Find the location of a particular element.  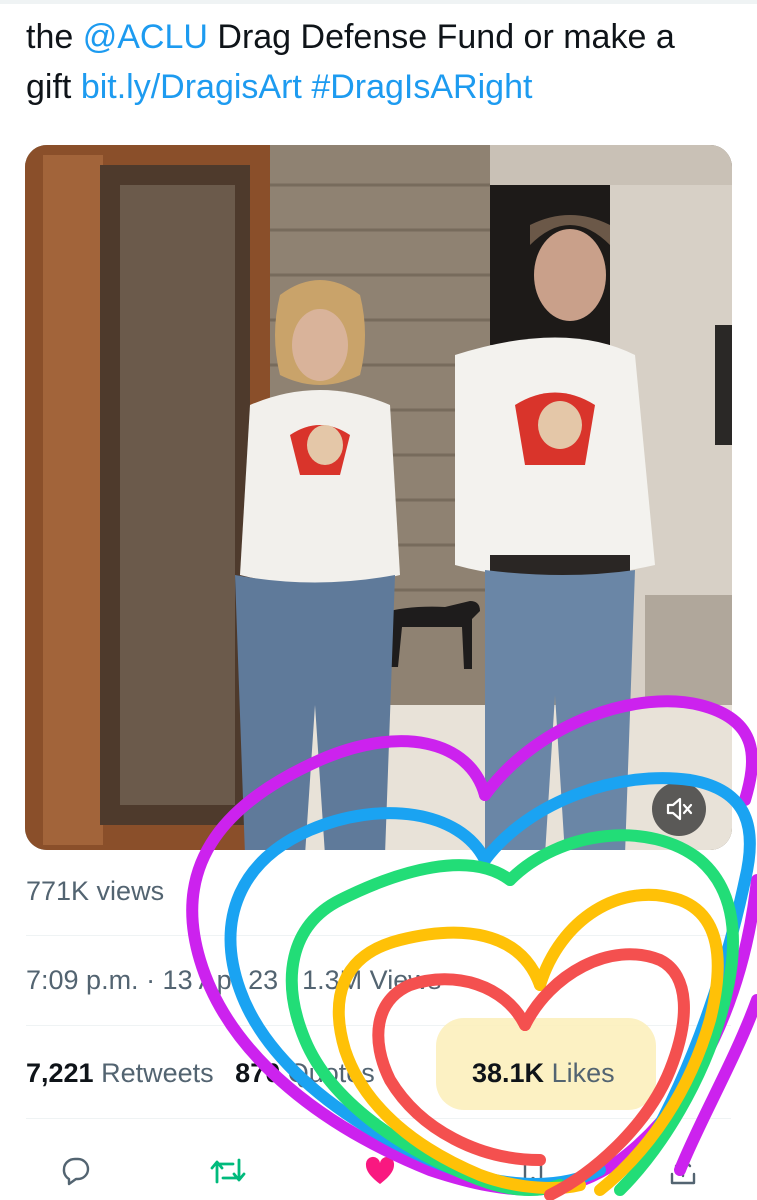

like-icon is located at coordinates (380, 1170).